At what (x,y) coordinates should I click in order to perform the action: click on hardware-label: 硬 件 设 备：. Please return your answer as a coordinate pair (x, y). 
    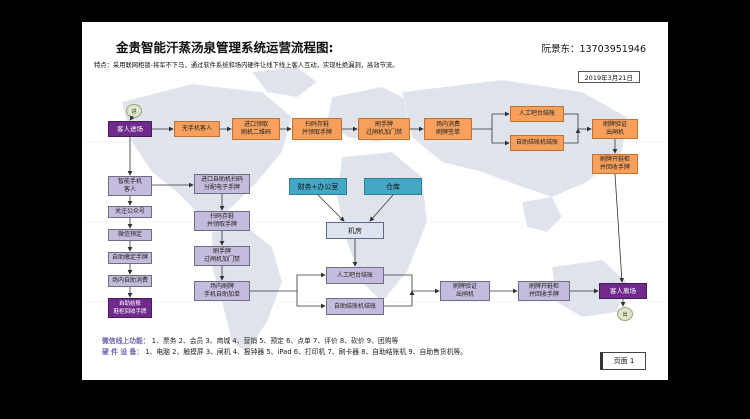
    Looking at the image, I should click on (123, 352).